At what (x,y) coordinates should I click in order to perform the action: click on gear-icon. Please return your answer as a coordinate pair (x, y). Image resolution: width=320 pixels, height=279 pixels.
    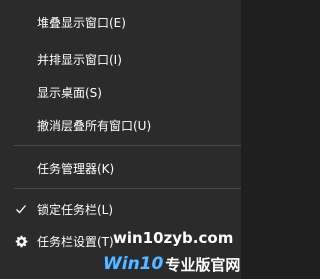
    Looking at the image, I should click on (21, 241).